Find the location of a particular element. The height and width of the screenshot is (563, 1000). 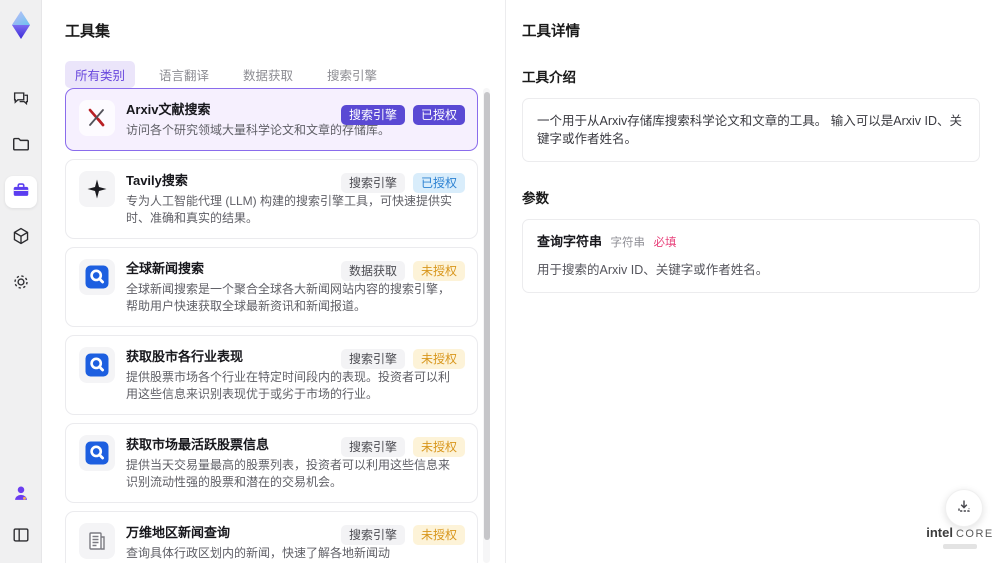

sidebar-item-tools is located at coordinates (20, 192).